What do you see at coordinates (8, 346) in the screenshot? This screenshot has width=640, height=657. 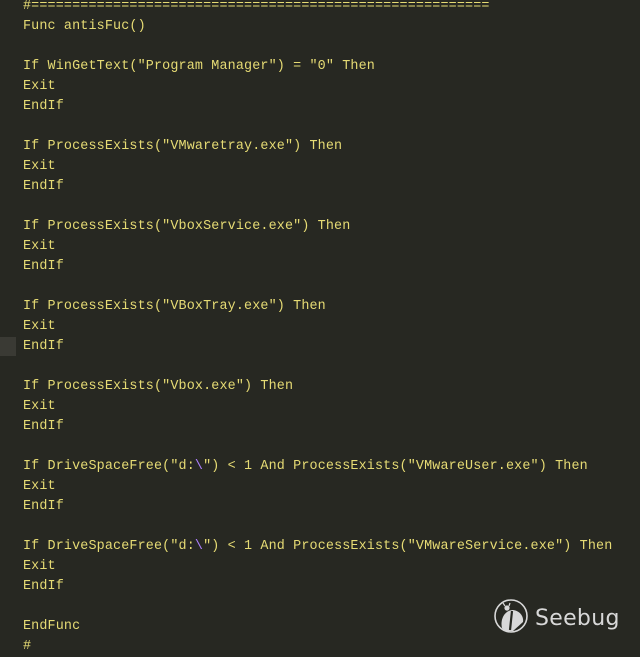 I see `gutter-bookmark-marker` at bounding box center [8, 346].